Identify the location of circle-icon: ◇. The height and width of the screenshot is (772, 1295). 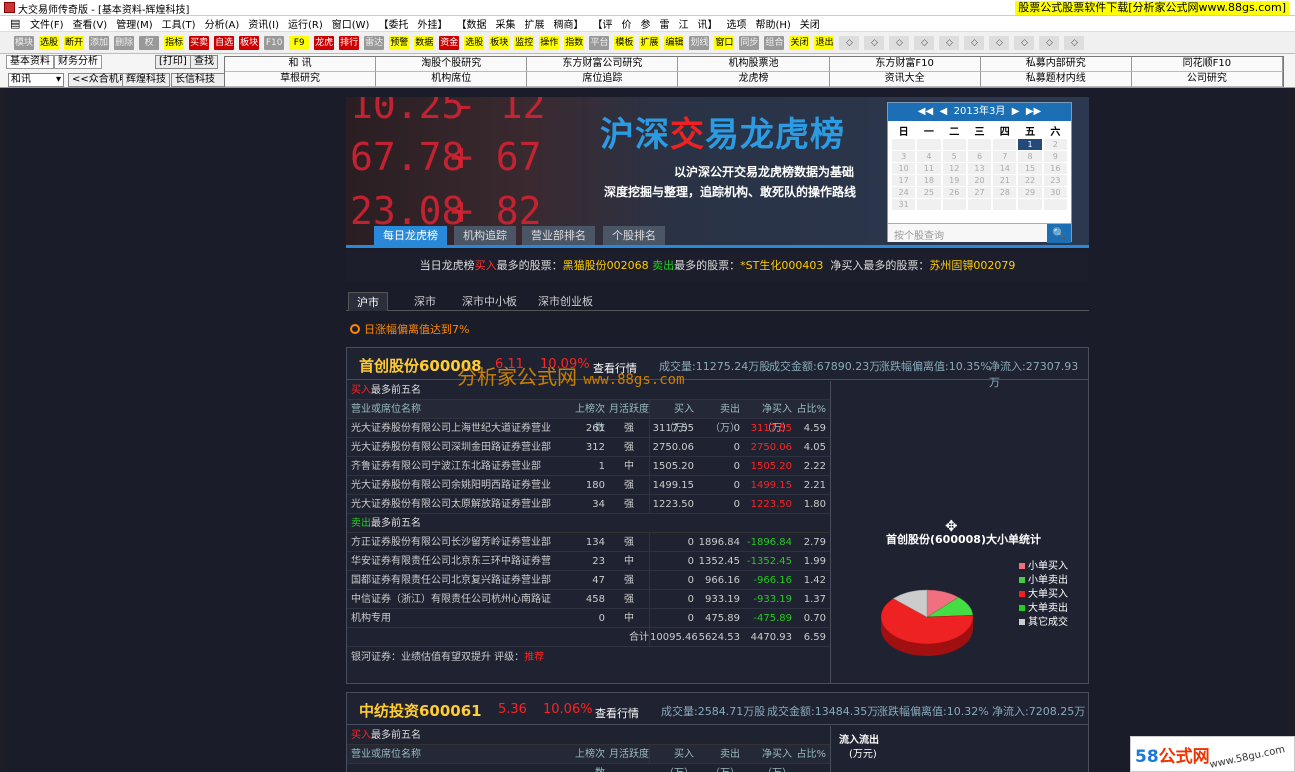
(999, 42).